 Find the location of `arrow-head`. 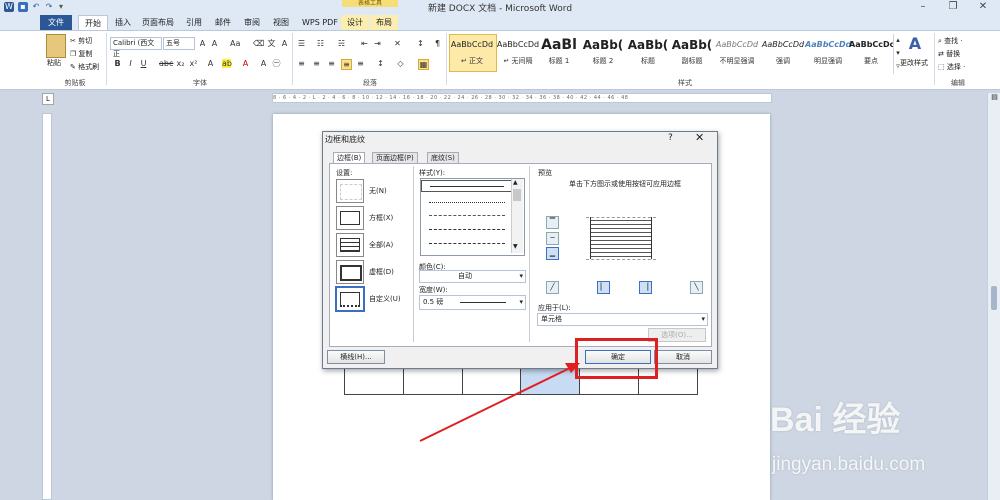

arrow-head is located at coordinates (572, 368).